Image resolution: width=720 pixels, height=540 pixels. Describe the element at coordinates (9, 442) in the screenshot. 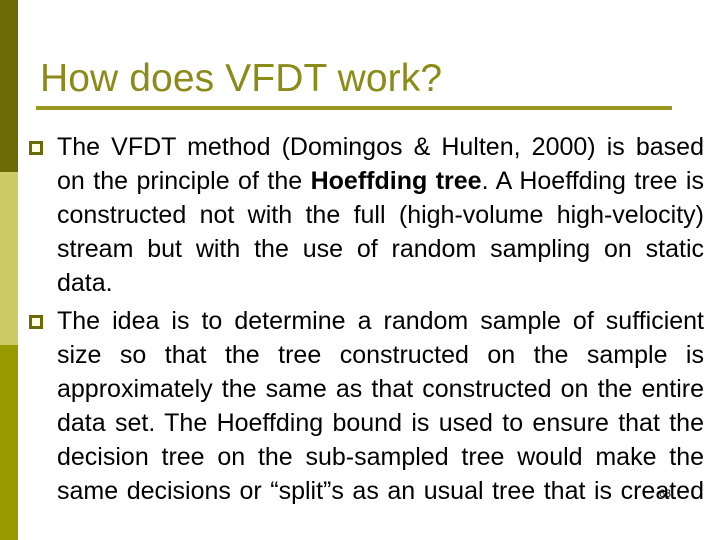

I see `sidebar-segment-bottom` at that location.